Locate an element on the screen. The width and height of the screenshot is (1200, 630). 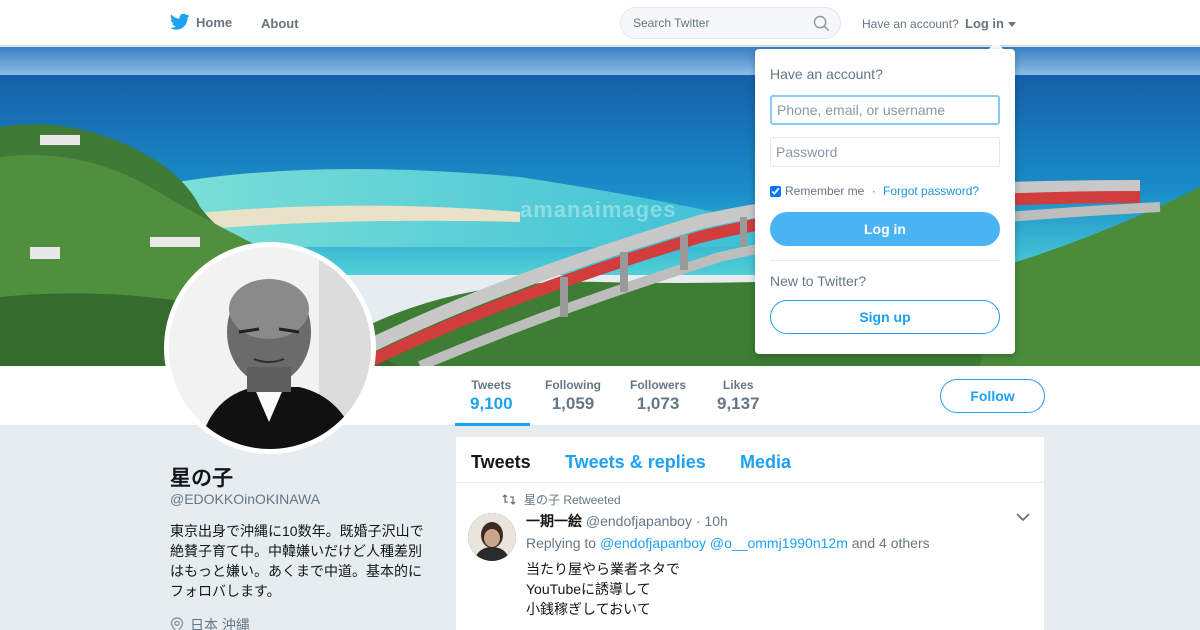
search-box is located at coordinates (730, 23).